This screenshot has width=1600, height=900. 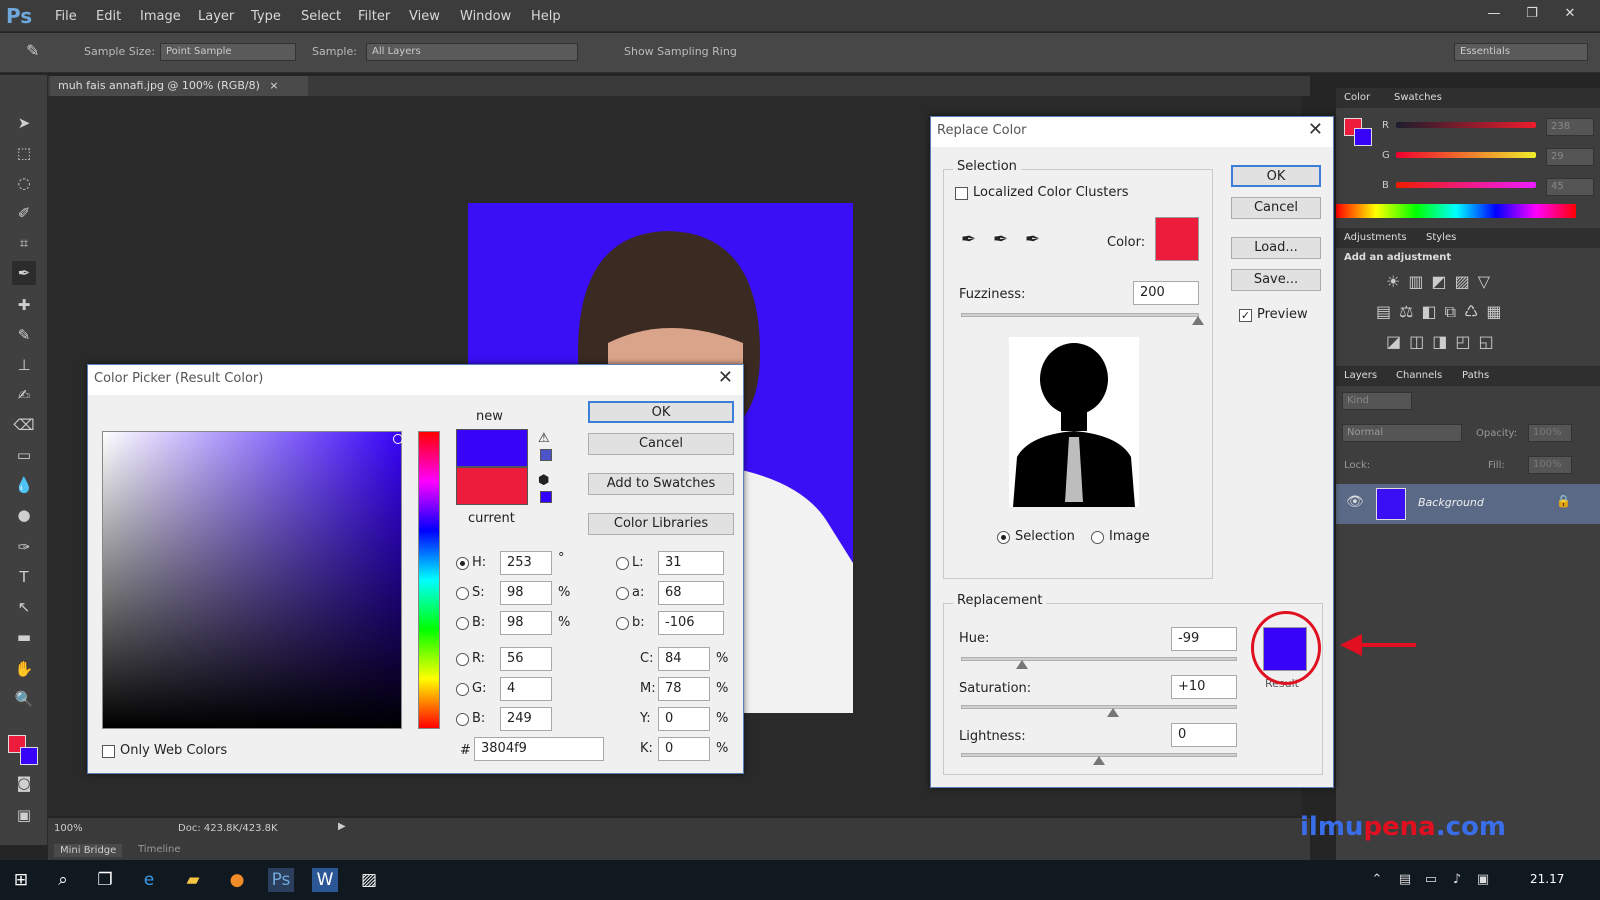 What do you see at coordinates (1550, 465) in the screenshot?
I see `fill-field: 100%` at bounding box center [1550, 465].